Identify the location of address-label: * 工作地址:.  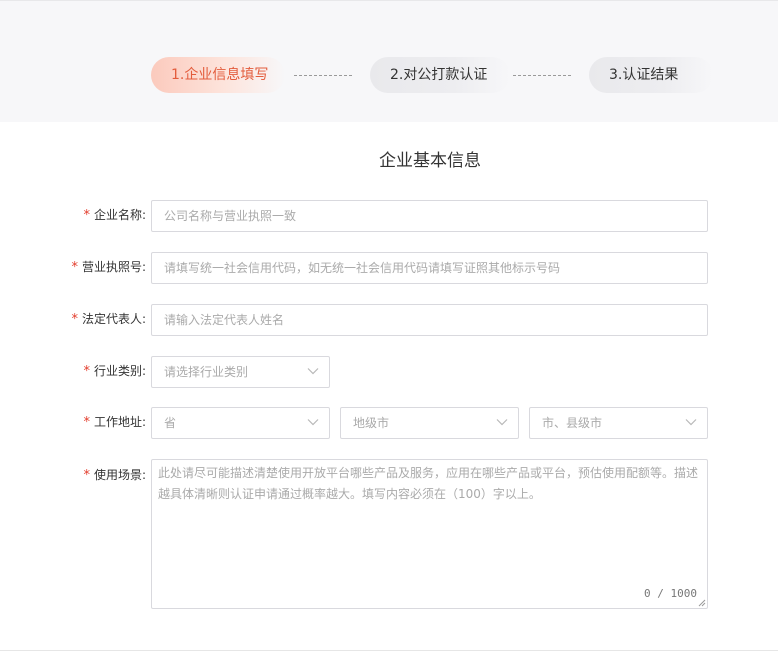
(114, 422).